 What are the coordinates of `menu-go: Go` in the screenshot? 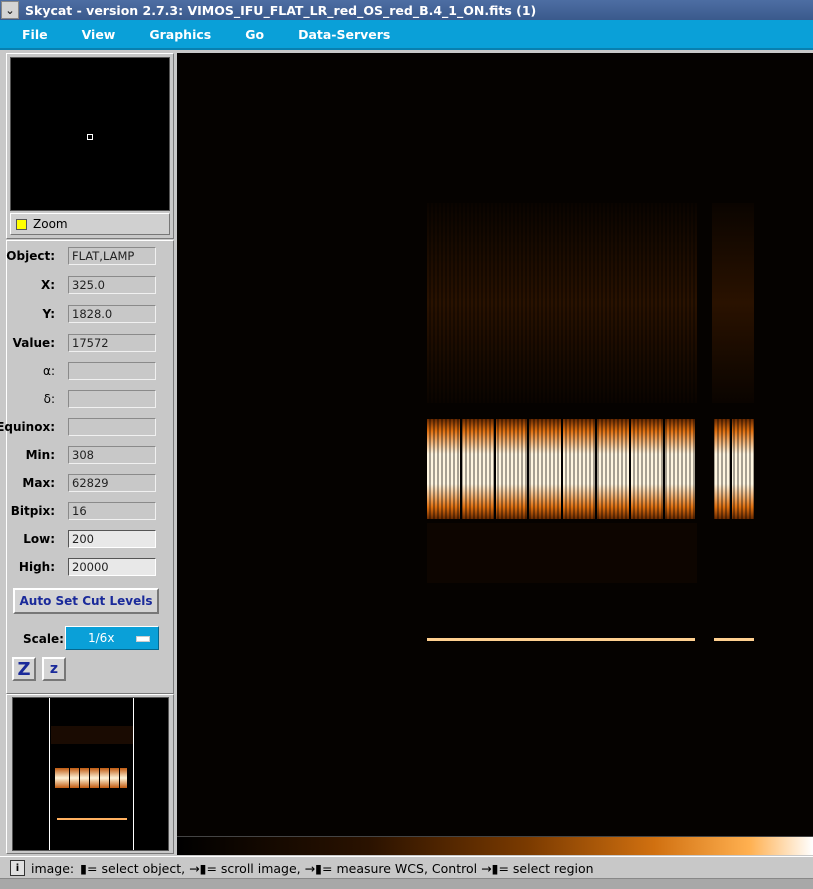 It's located at (254, 34).